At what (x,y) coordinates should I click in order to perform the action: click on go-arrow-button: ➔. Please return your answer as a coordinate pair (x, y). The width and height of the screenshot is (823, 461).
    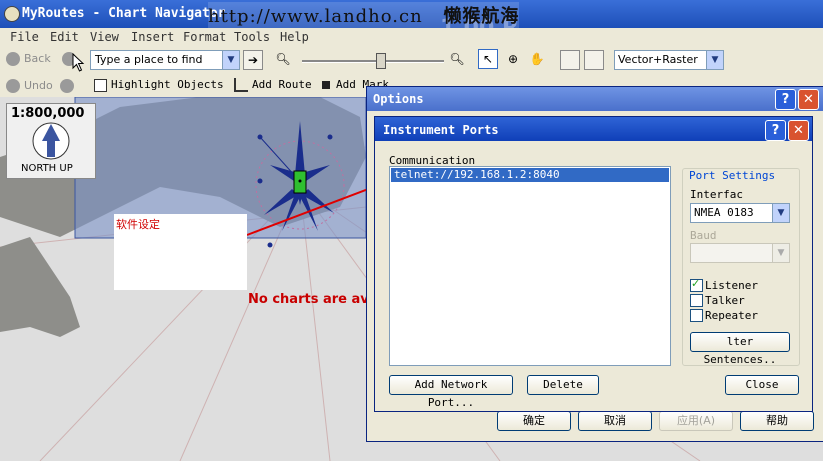
    Looking at the image, I should click on (253, 60).